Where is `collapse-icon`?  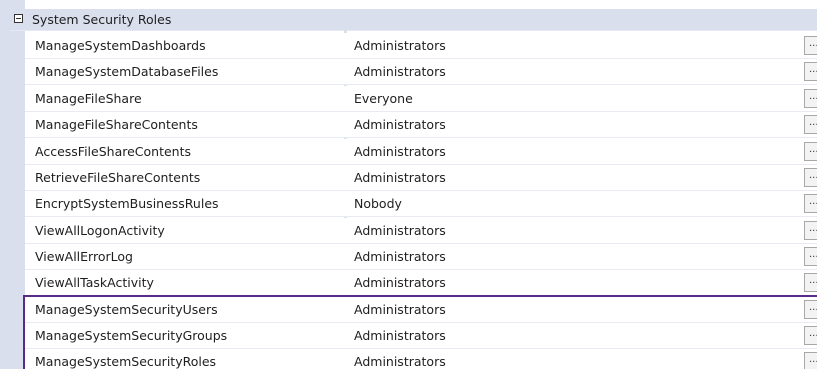
collapse-icon is located at coordinates (18, 18).